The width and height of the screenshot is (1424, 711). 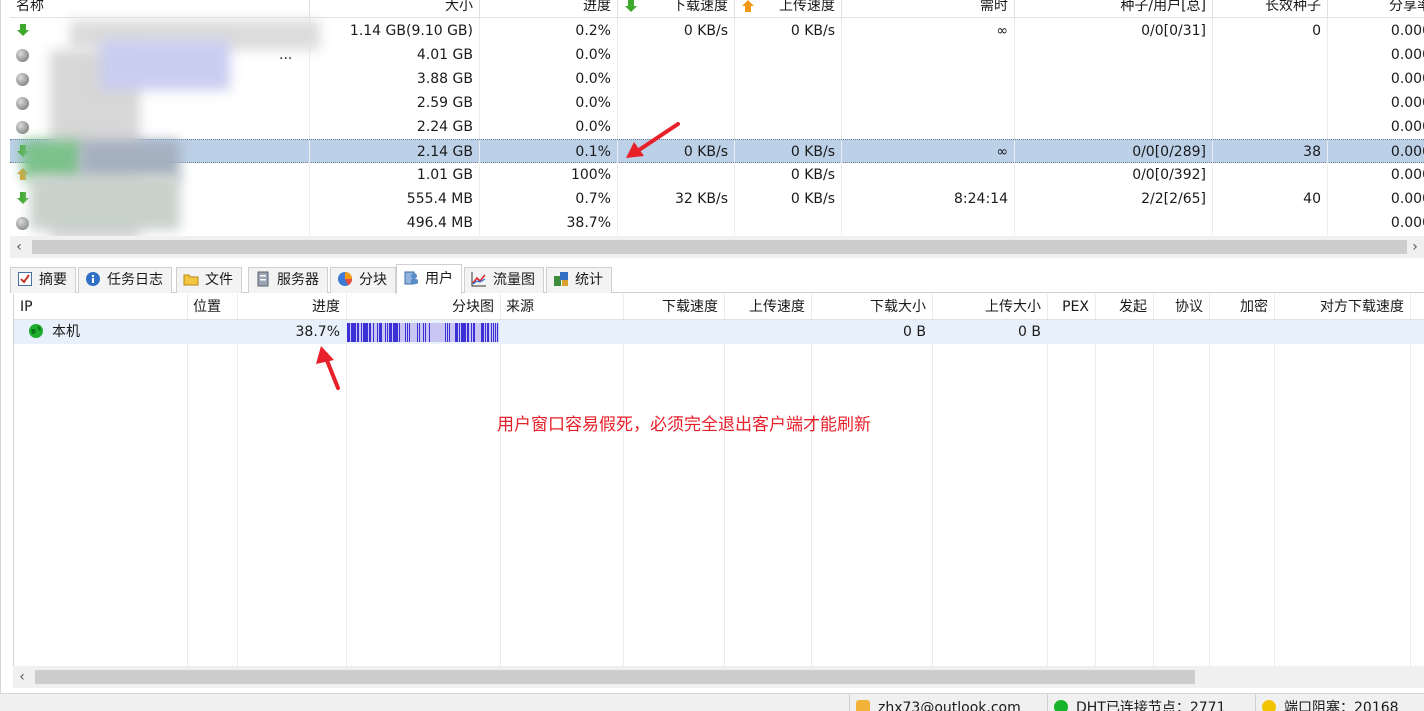 I want to click on torrent-row: 1.01 GB100% 0 KB/s 0/0[0/392] 0.000, so click(x=717, y=175).